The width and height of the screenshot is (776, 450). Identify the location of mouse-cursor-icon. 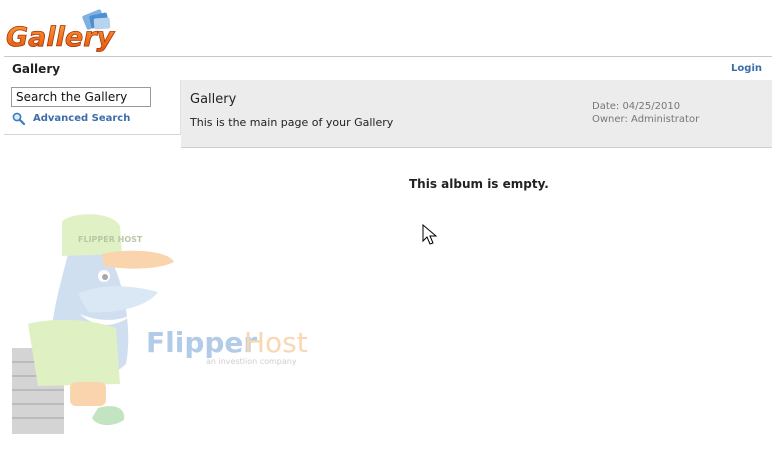
(430, 234).